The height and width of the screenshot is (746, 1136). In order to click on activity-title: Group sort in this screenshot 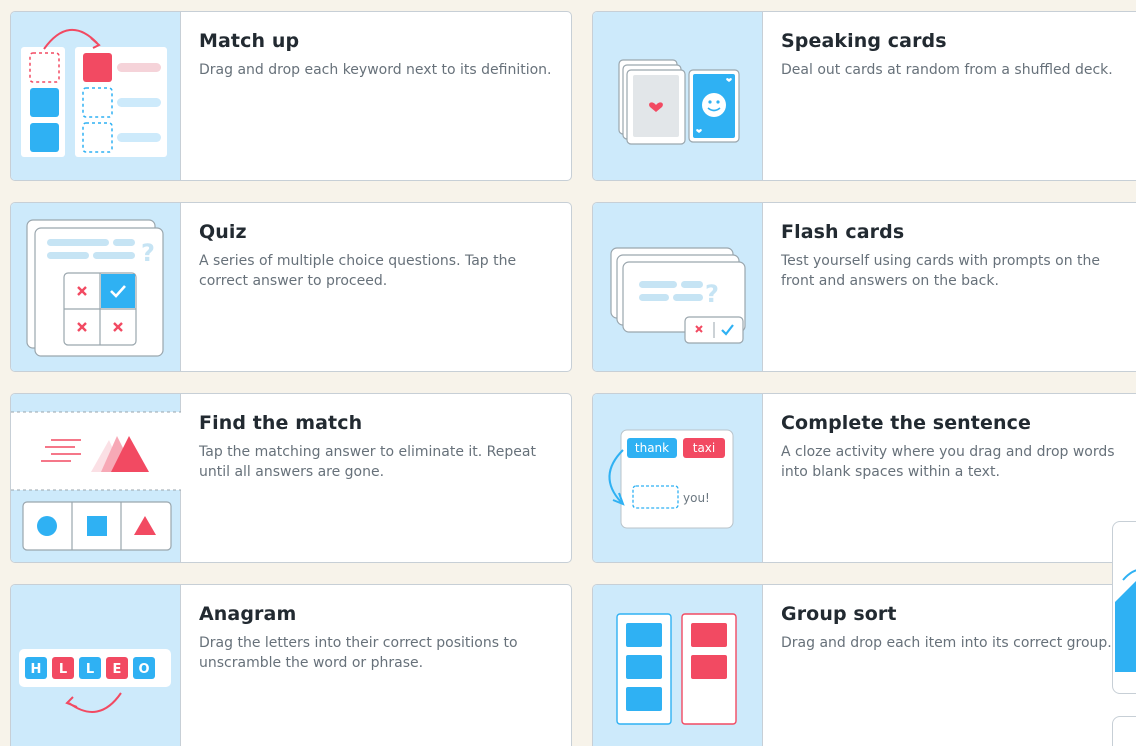, I will do `click(839, 614)`.